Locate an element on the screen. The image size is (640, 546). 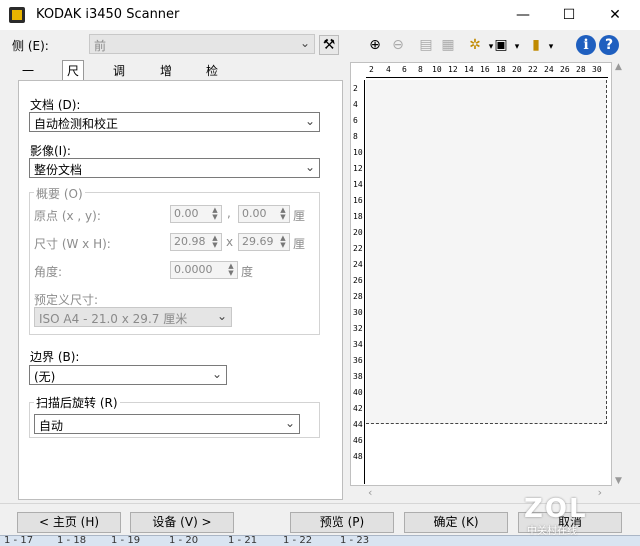
predefined-size-select: ISO A4 - 21.0 x 29.7 厘米 ⌄ is located at coordinates (133, 317).